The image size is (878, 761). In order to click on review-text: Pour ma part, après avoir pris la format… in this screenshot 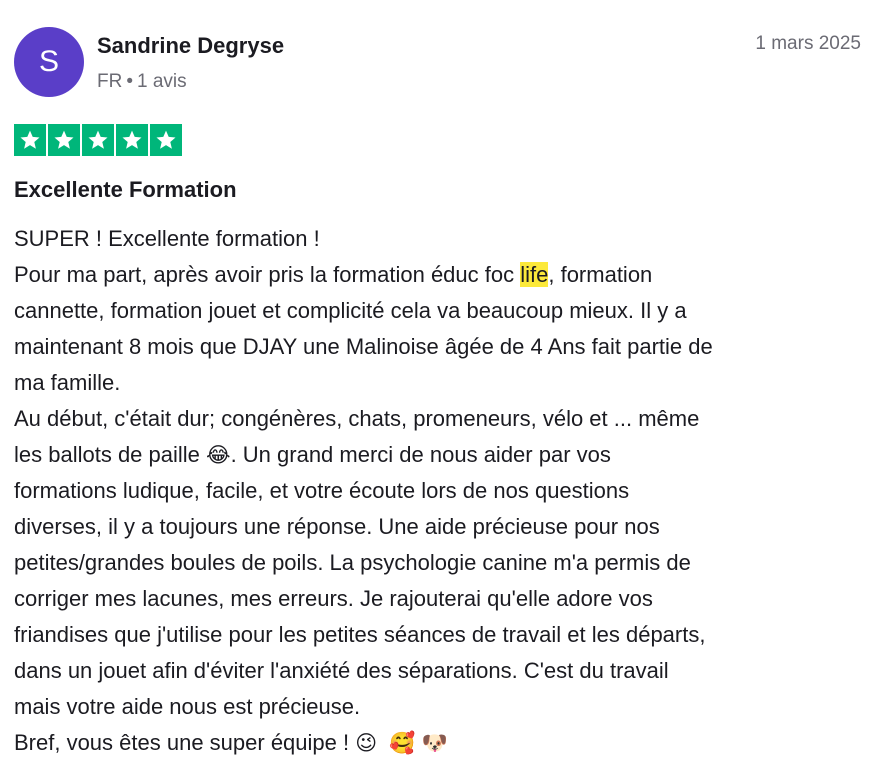, I will do `click(267, 274)`.